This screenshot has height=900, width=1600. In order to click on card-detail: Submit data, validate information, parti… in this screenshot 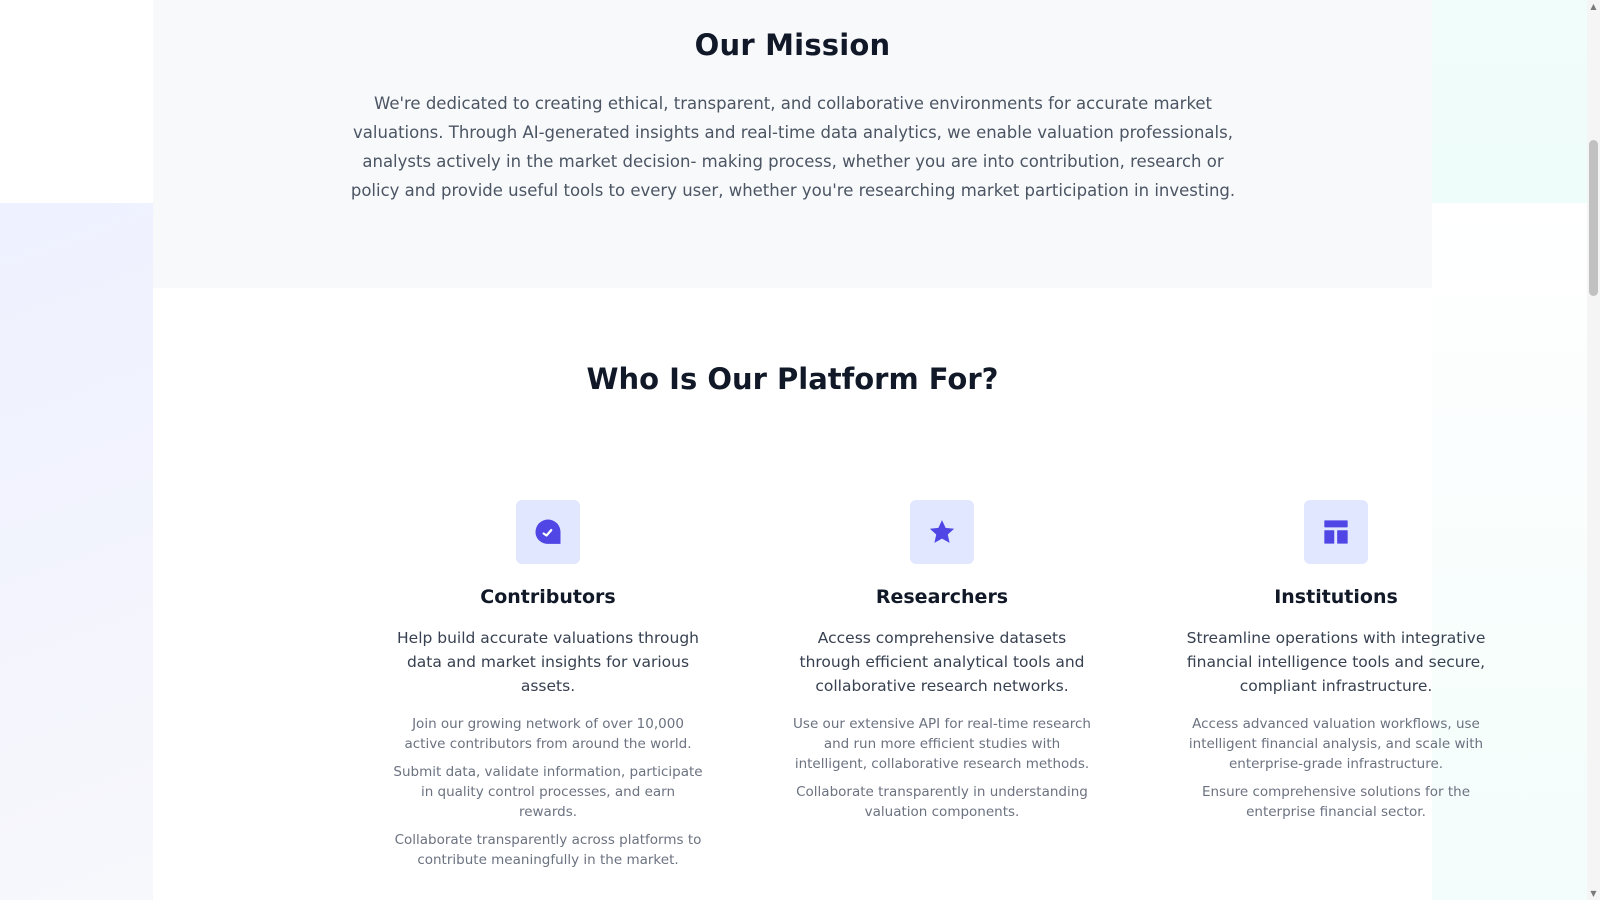, I will do `click(548, 792)`.